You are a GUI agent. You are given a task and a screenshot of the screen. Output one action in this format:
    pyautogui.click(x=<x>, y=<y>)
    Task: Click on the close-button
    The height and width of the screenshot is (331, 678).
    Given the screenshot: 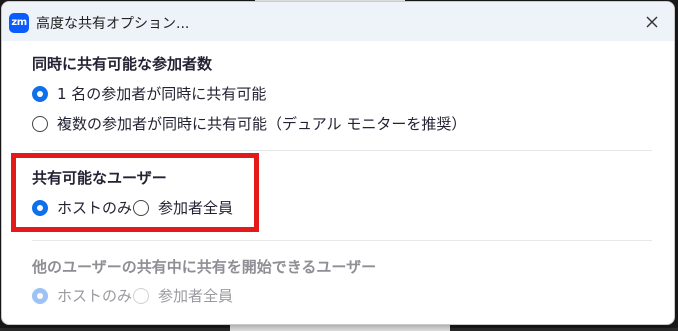 What is the action you would take?
    pyautogui.click(x=652, y=22)
    